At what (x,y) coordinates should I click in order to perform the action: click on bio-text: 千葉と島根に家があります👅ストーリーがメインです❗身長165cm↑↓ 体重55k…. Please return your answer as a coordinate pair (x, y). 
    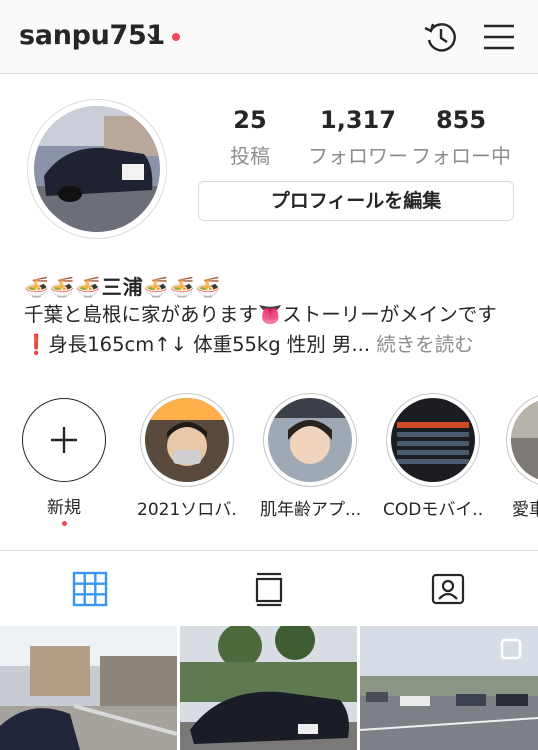
    Looking at the image, I should click on (272, 330).